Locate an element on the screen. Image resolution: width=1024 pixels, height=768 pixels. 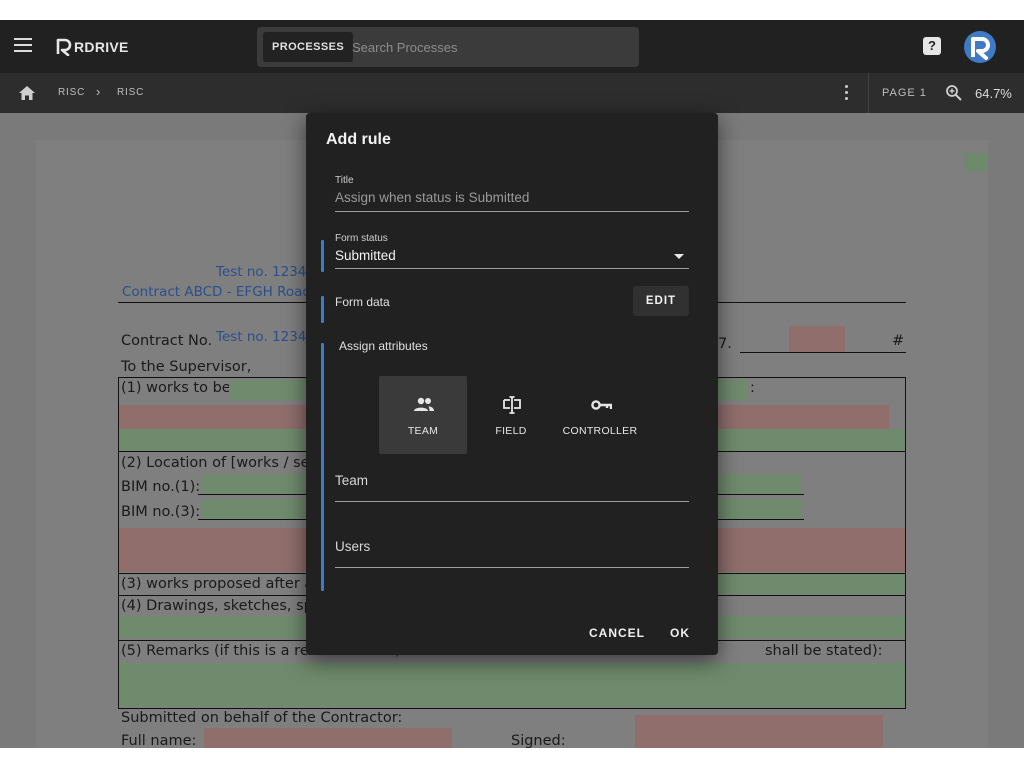
doc-colon: : is located at coordinates (752, 388).